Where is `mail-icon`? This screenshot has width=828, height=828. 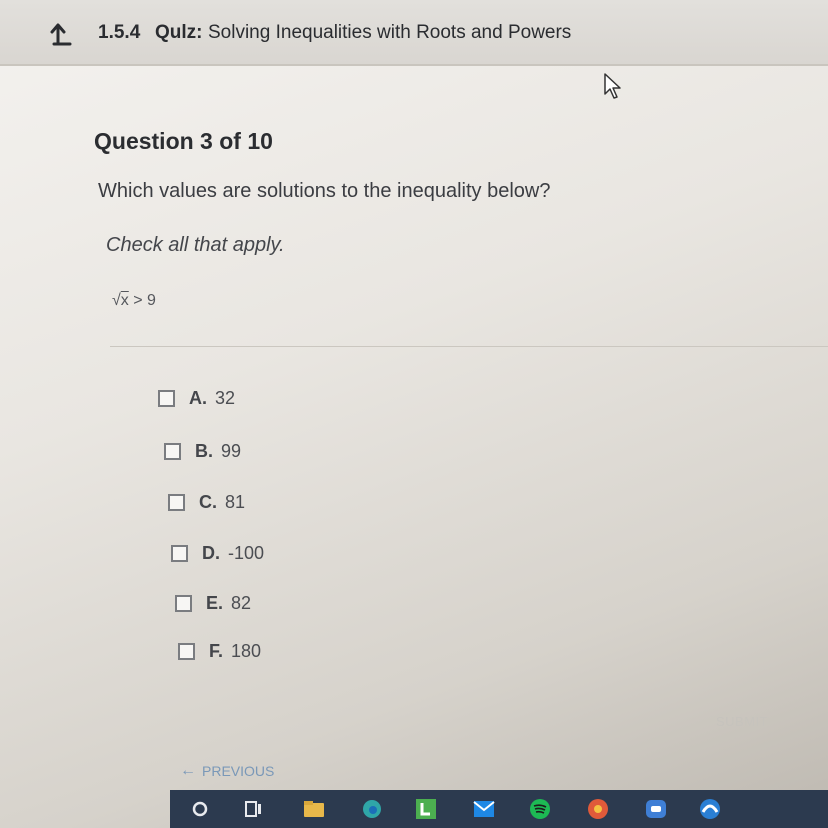
mail-icon is located at coordinates (484, 809).